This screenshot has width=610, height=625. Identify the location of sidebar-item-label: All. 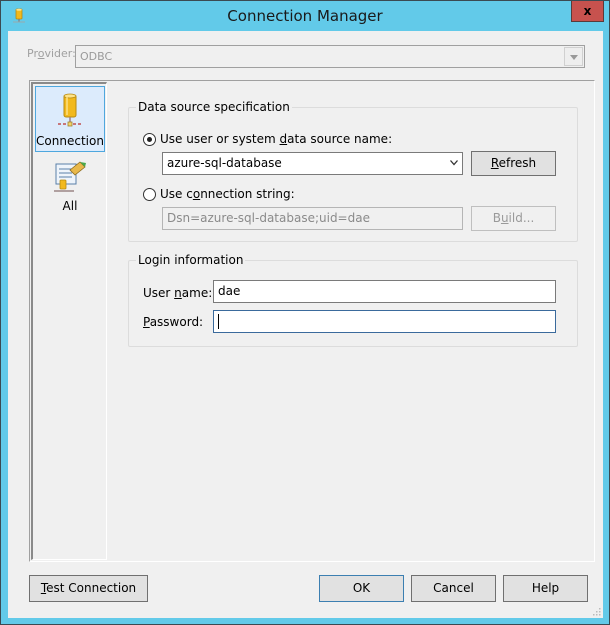
(70, 206).